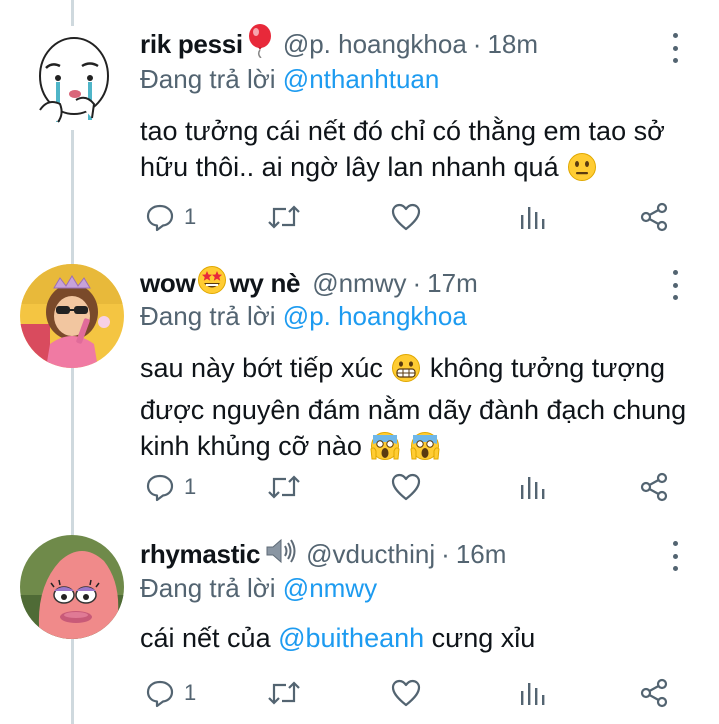 This screenshot has width=719, height=724. I want to click on handle: @vducthinj, so click(370, 554).